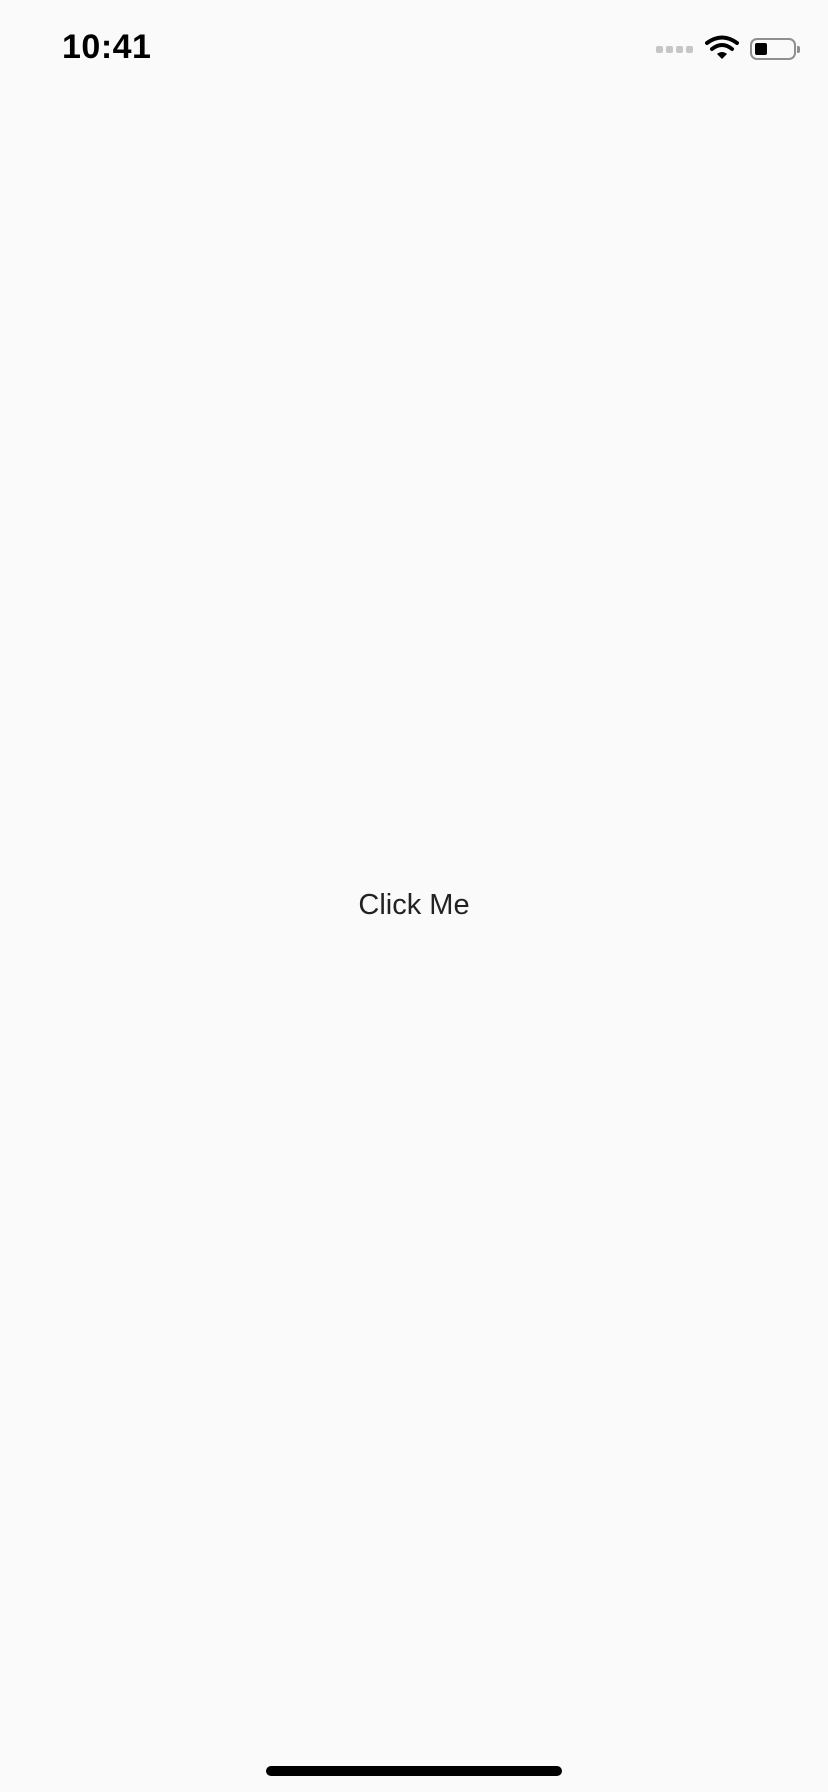 This screenshot has width=828, height=1792. I want to click on battery-icon, so click(775, 49).